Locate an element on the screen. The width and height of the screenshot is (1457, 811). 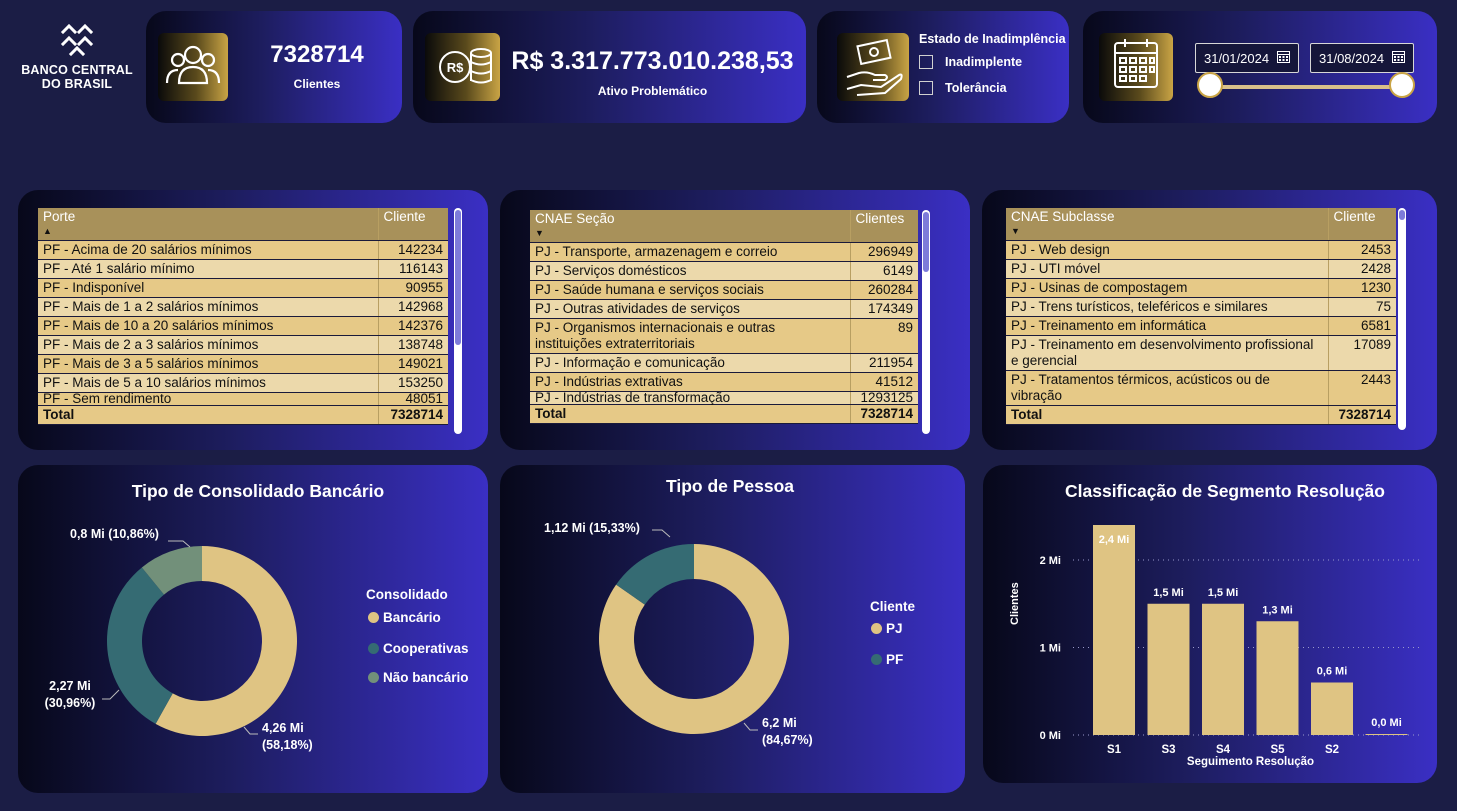
start-date-value: 31/01/2024 is located at coordinates (1237, 58).